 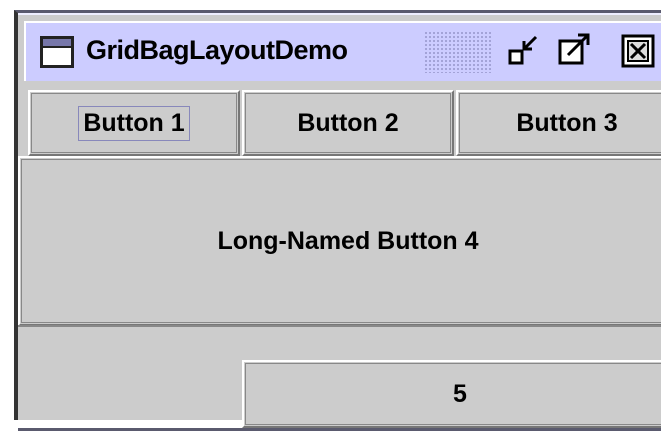 What do you see at coordinates (458, 52) in the screenshot?
I see `title-gripper` at bounding box center [458, 52].